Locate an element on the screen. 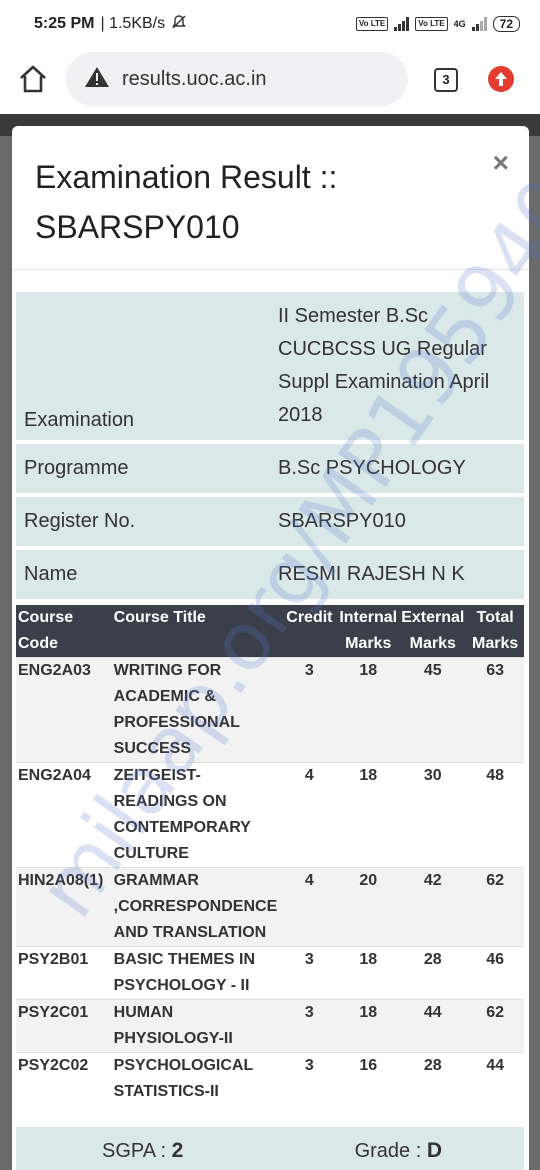 This screenshot has height=1170, width=540. tab-switcher-button: 3 is located at coordinates (446, 80).